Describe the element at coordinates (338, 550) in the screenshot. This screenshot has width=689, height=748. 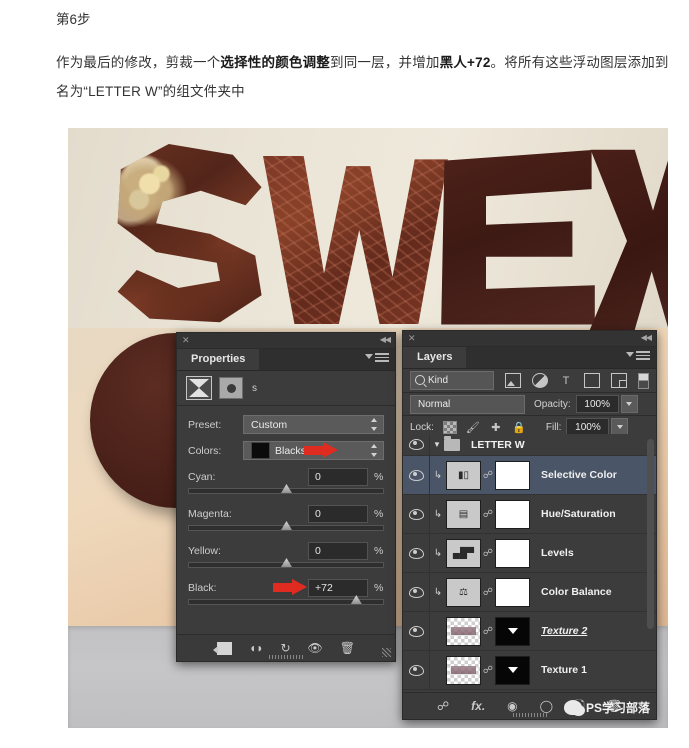
I see `yellow-value-input: 0` at that location.